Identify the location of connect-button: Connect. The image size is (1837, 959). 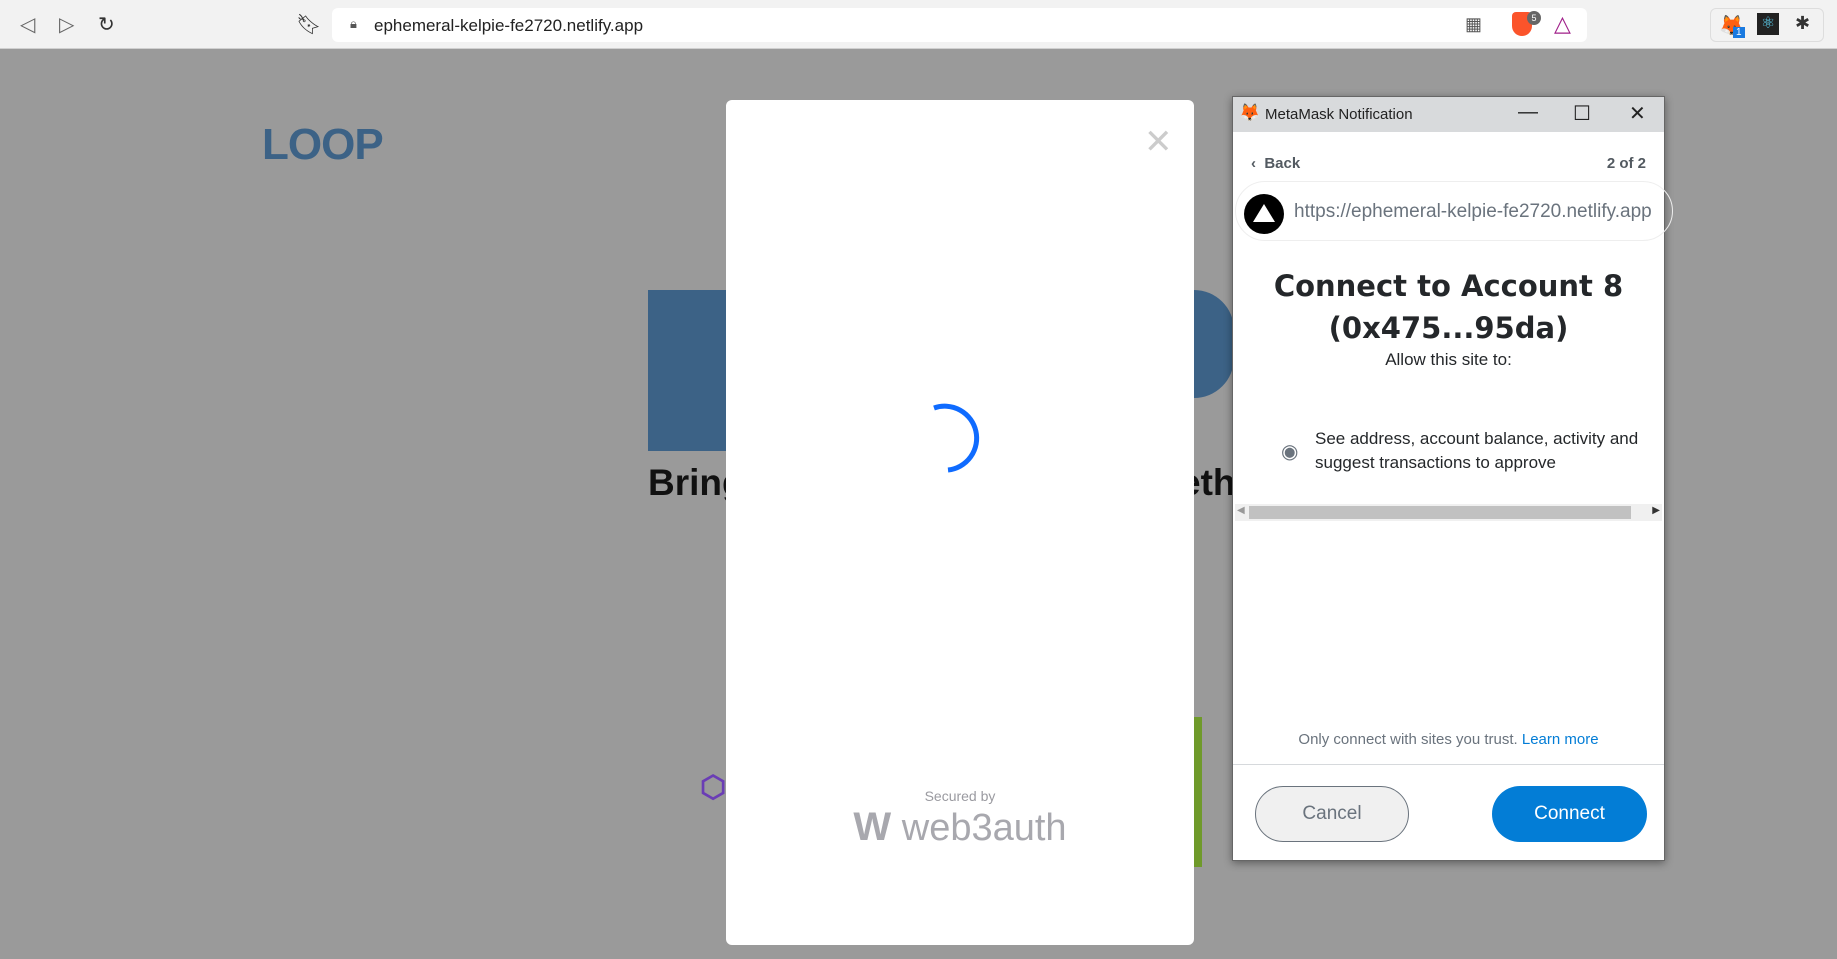
(1569, 814).